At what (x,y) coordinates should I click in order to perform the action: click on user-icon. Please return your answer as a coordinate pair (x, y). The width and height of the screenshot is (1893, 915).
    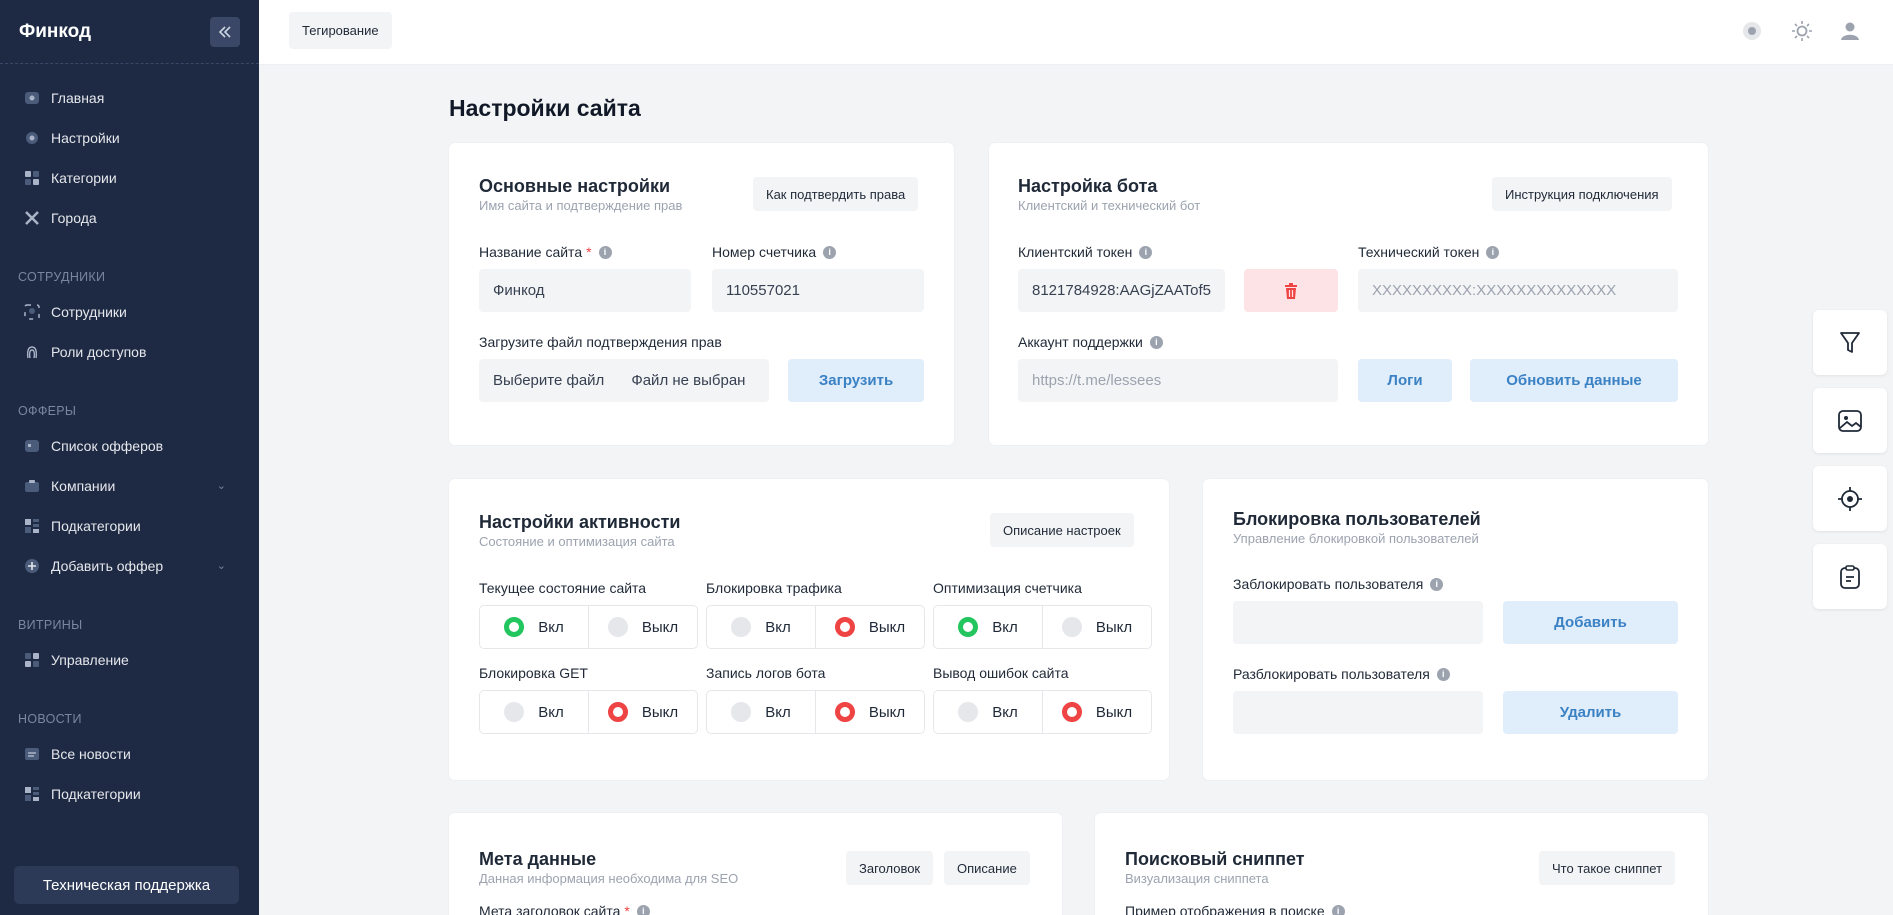
    Looking at the image, I should click on (1850, 31).